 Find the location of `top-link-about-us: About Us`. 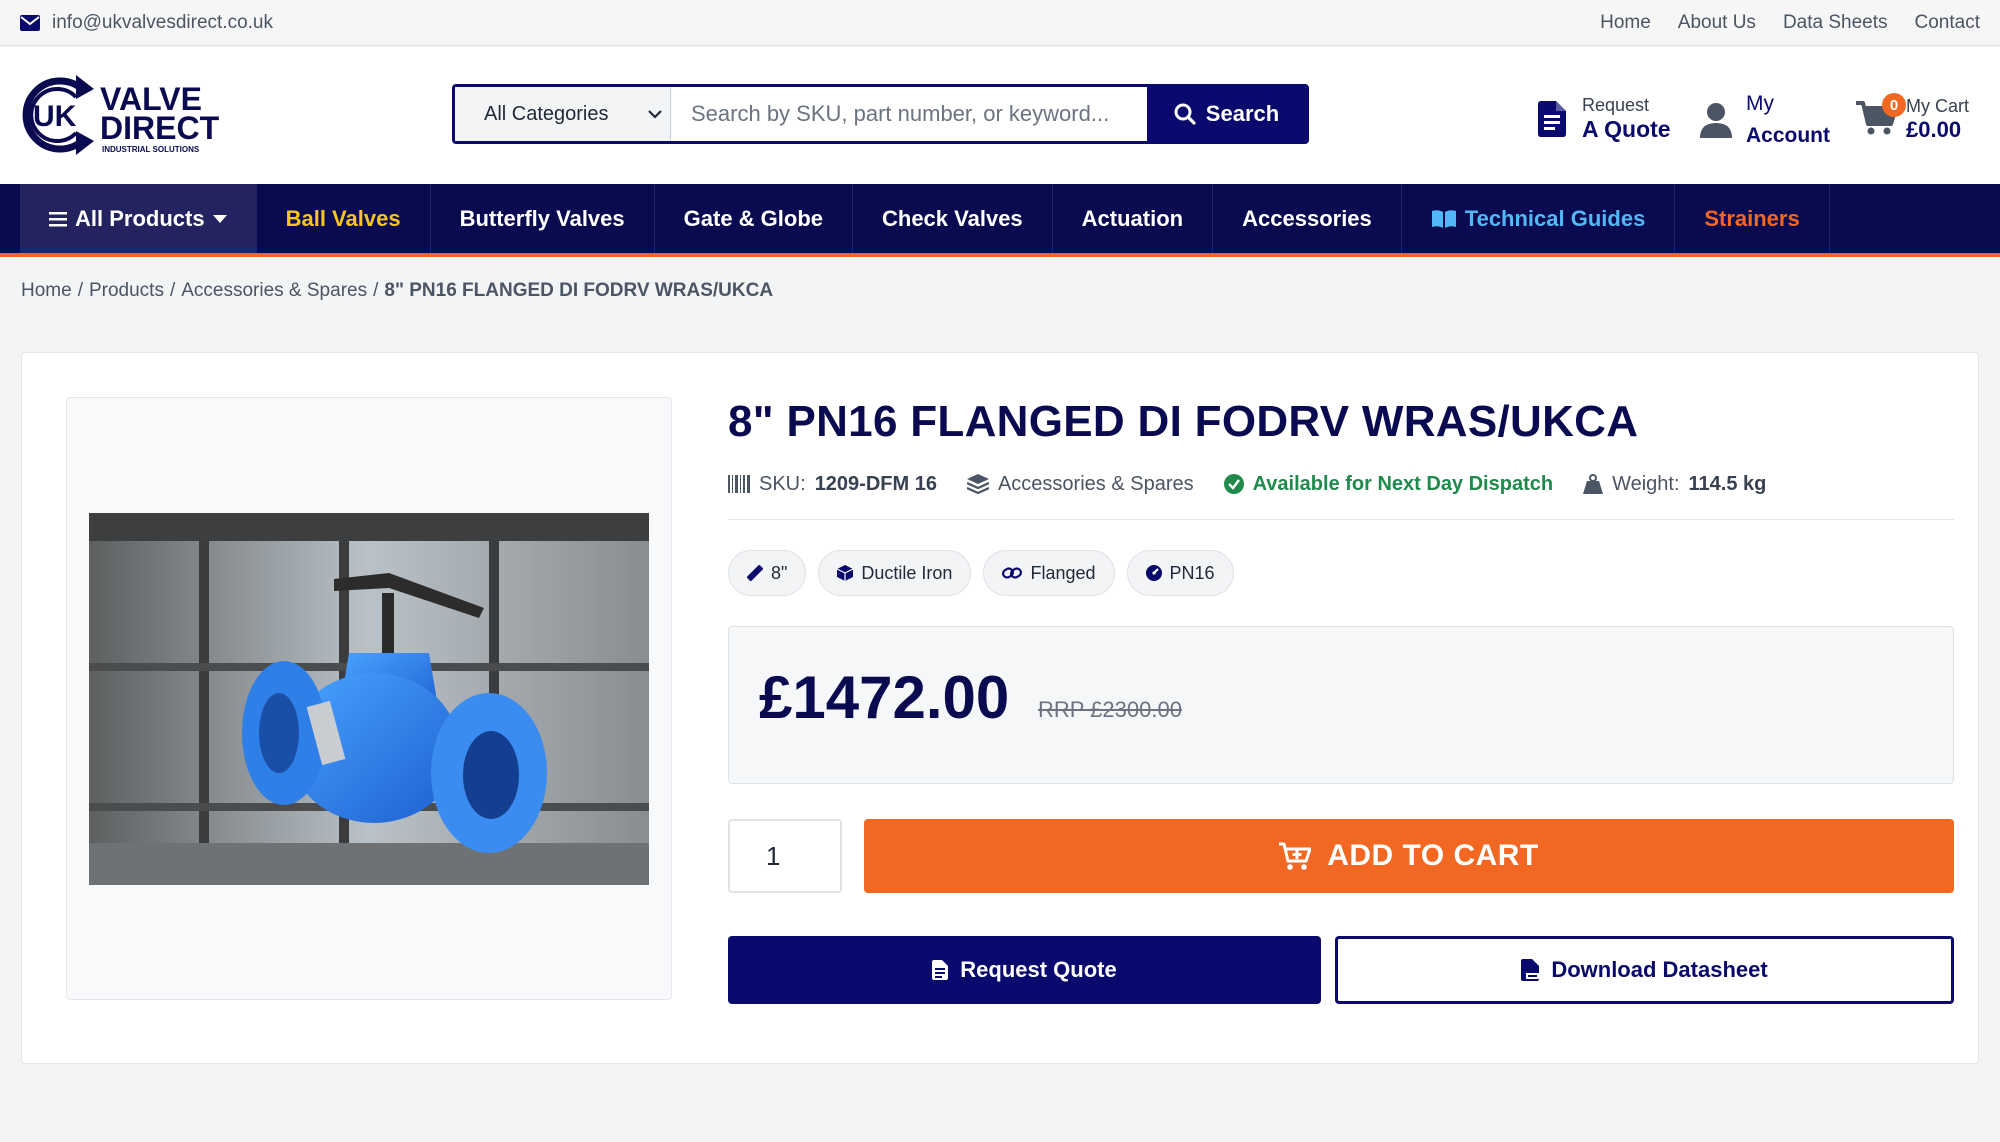

top-link-about-us: About Us is located at coordinates (1717, 23).